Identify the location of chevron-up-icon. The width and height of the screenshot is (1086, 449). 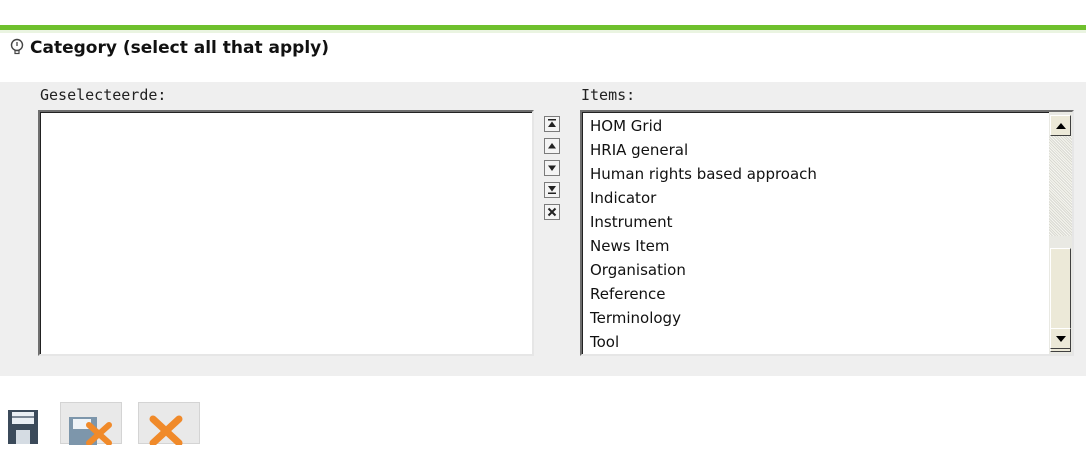
(1061, 126).